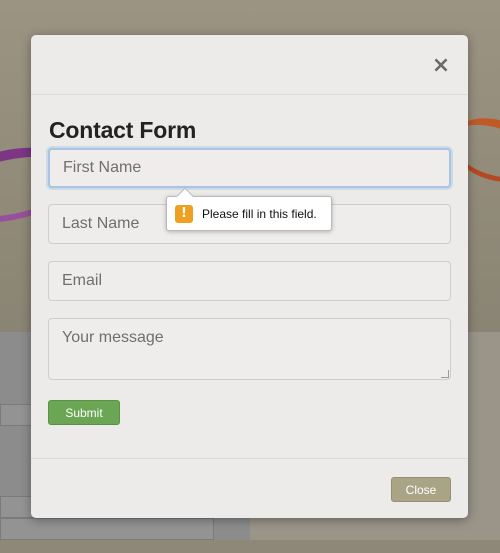  I want to click on email-input, so click(249, 281).